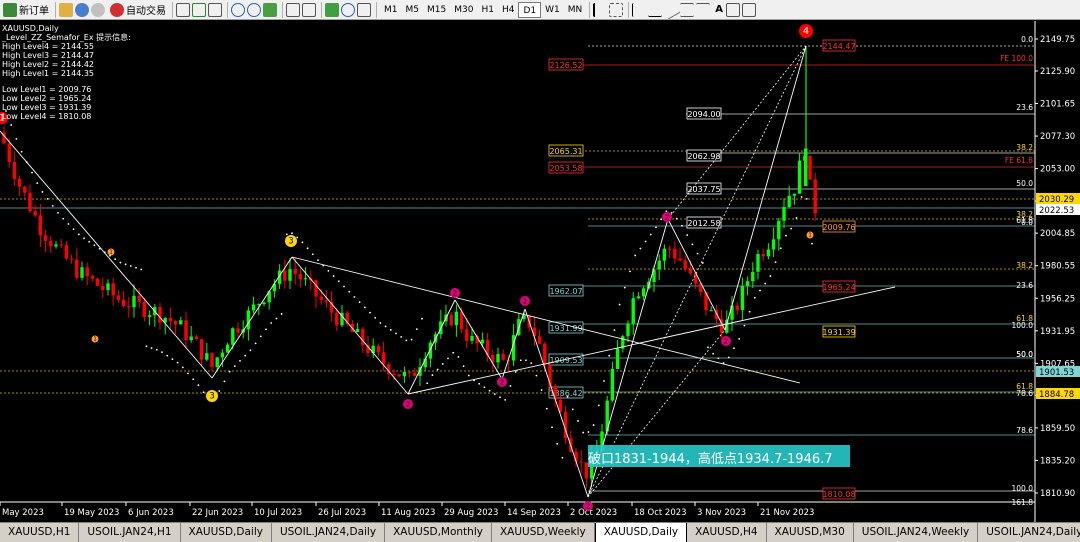 This screenshot has width=1080, height=542. I want to click on candle-chart-icon, so click(199, 9).